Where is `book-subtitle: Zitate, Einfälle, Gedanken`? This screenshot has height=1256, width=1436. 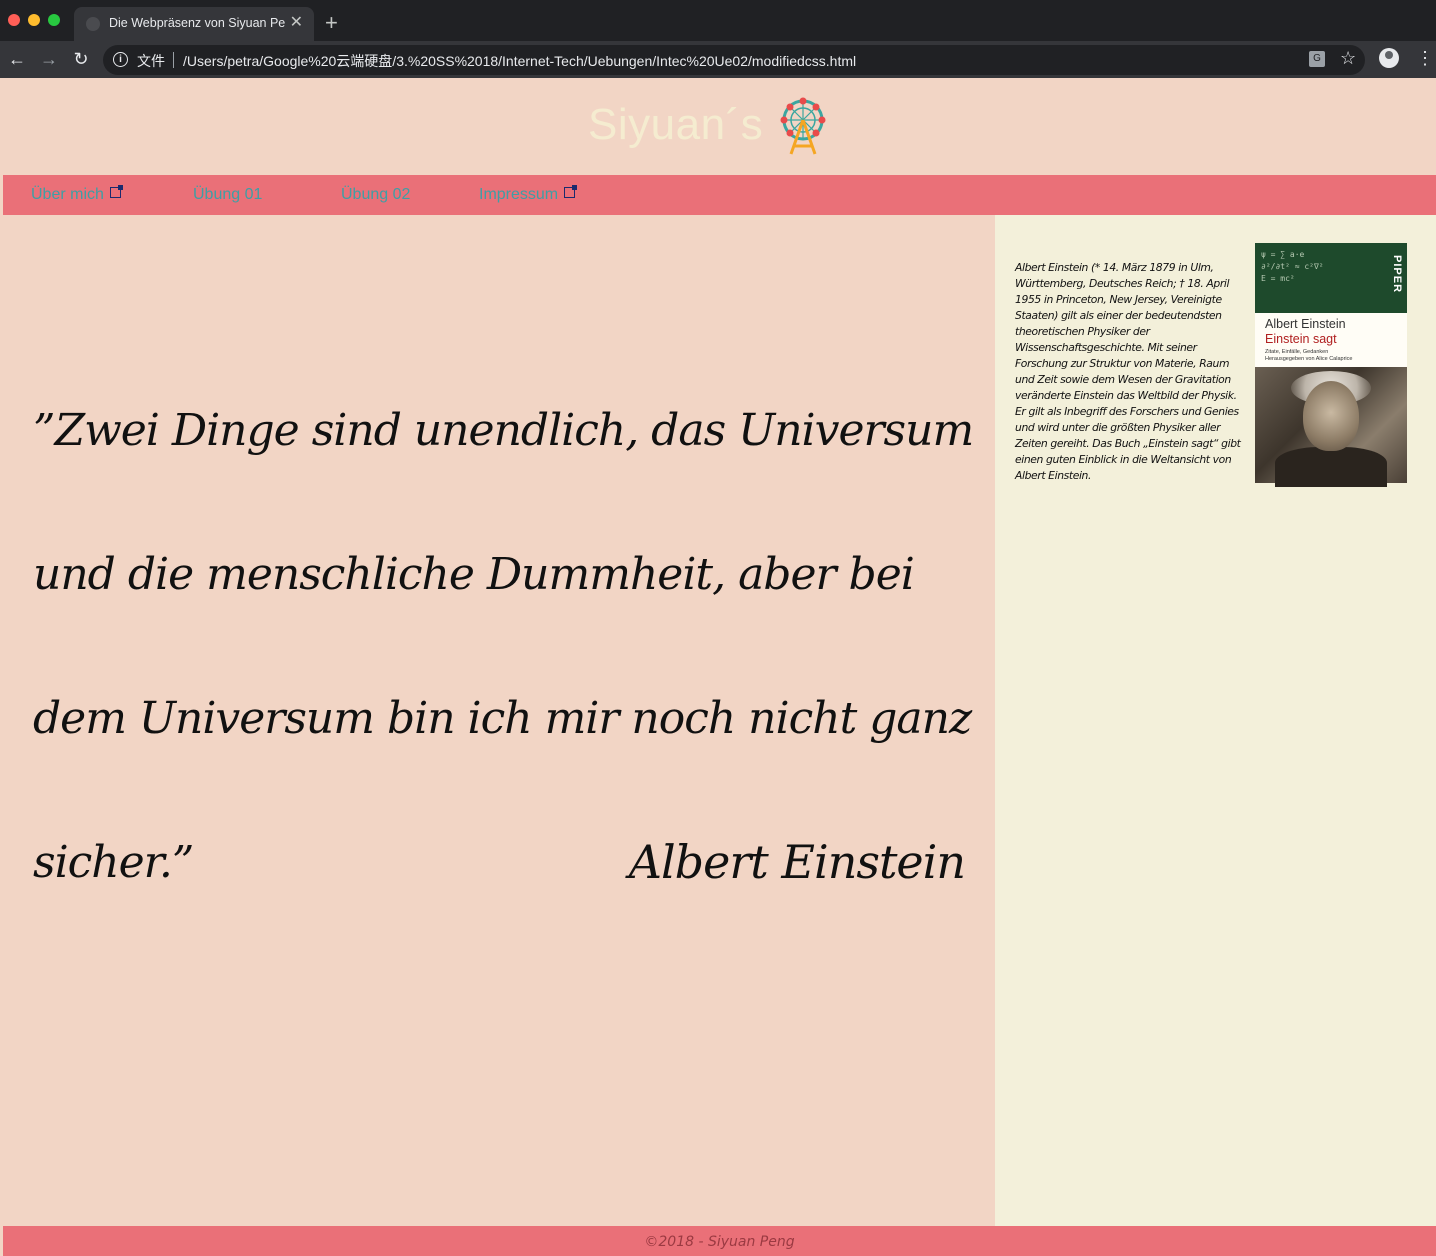 book-subtitle: Zitate, Einfälle, Gedanken is located at coordinates (1297, 352).